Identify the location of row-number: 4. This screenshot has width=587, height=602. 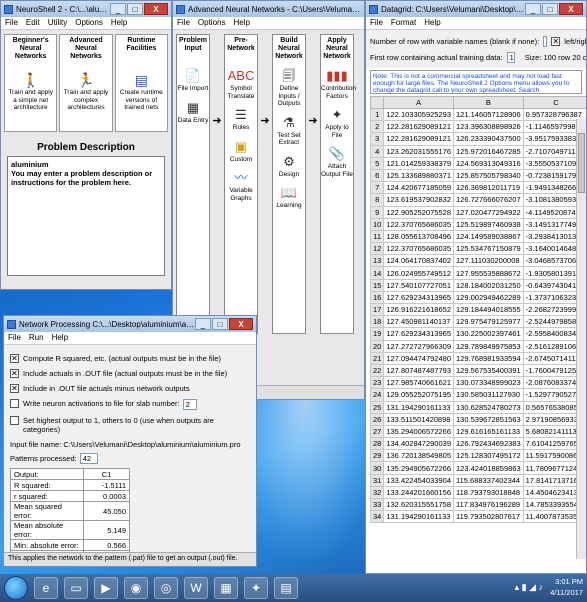
(377, 151).